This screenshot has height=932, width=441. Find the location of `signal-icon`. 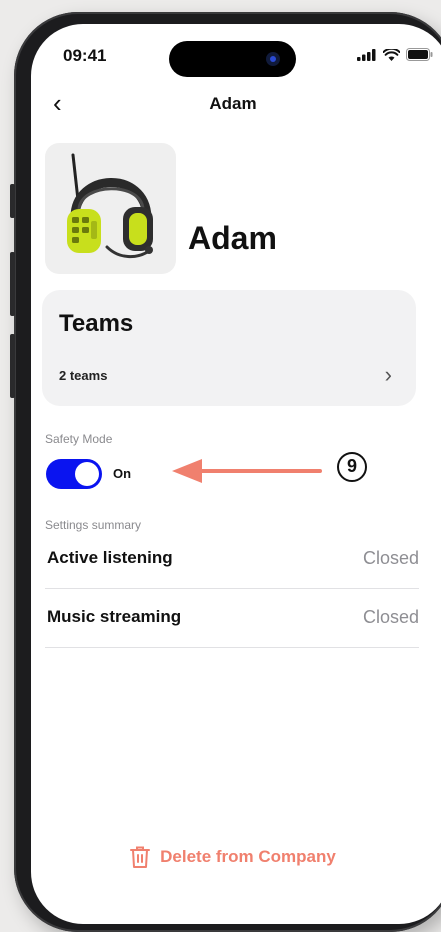

signal-icon is located at coordinates (366, 54).